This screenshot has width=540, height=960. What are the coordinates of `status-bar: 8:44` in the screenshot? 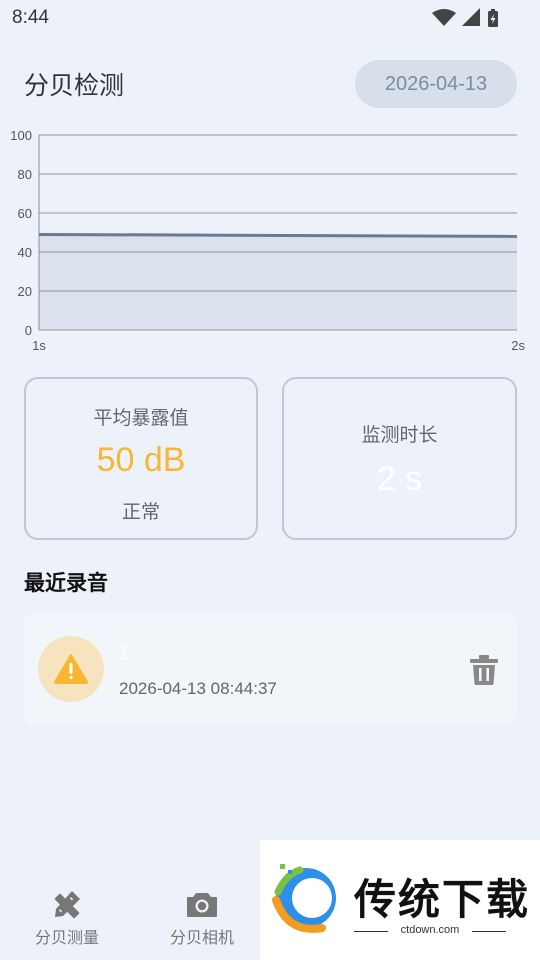 It's located at (270, 19).